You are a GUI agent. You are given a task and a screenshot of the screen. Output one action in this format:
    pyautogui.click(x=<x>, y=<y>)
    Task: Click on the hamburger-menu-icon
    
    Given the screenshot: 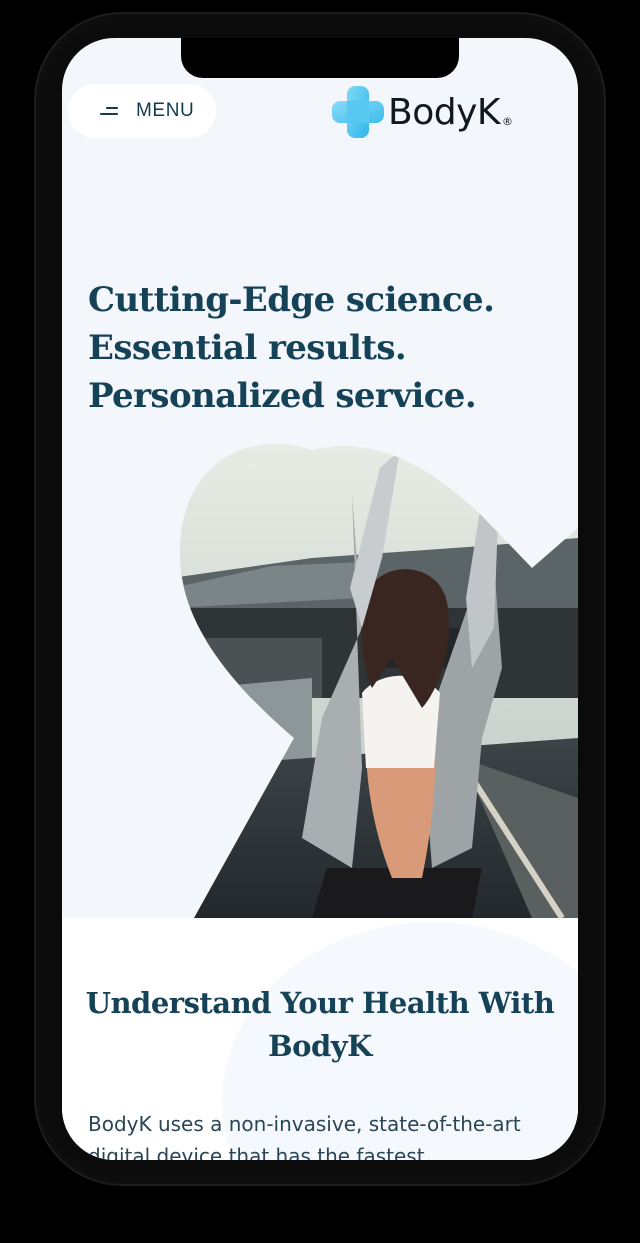 What is the action you would take?
    pyautogui.click(x=109, y=111)
    